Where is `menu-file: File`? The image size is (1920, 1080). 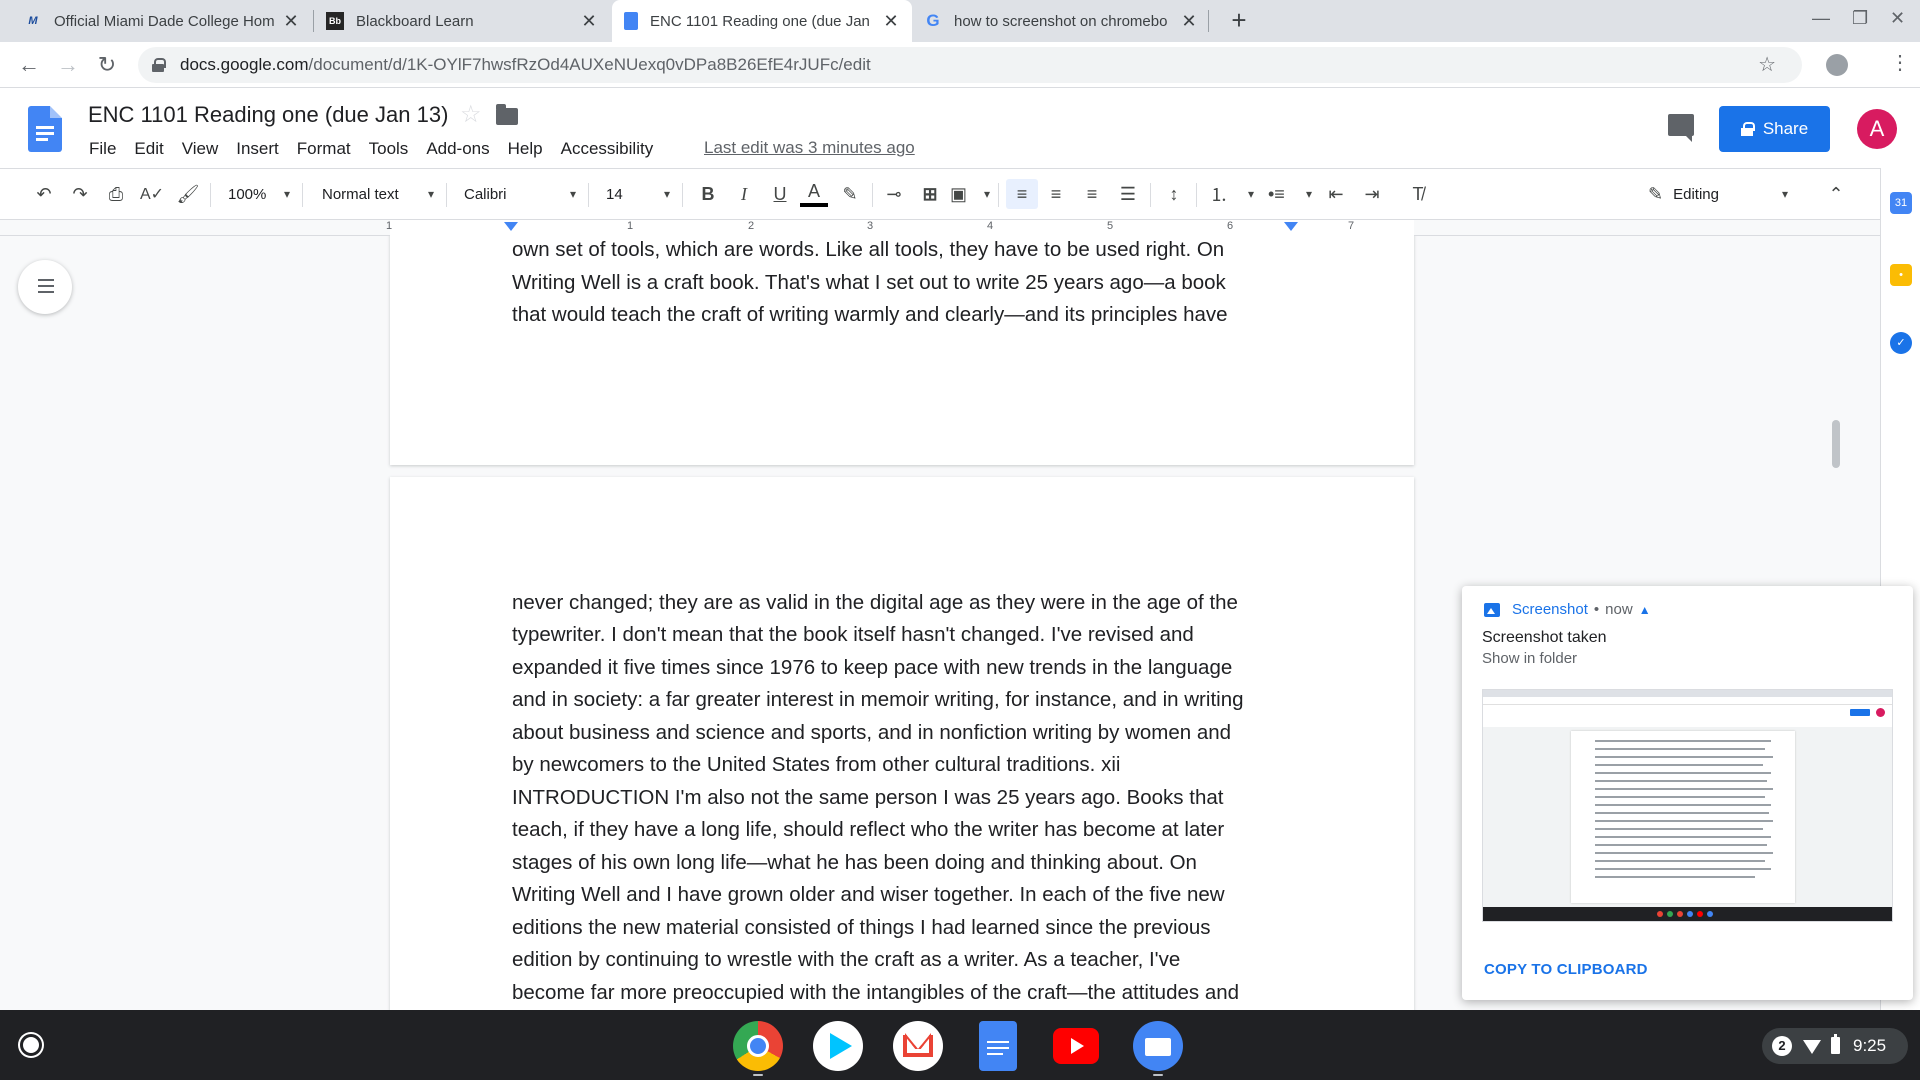
menu-file: File is located at coordinates (102, 149).